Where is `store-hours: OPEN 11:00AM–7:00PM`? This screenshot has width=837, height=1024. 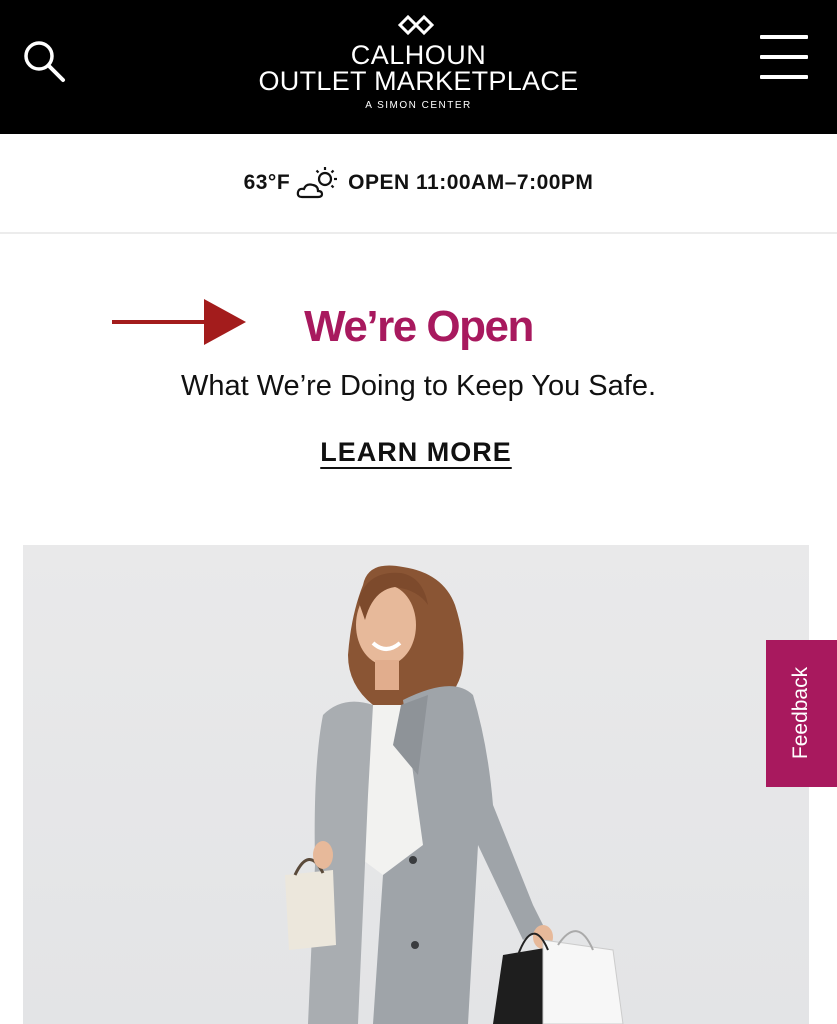
store-hours: OPEN 11:00AM–7:00PM is located at coordinates (471, 182).